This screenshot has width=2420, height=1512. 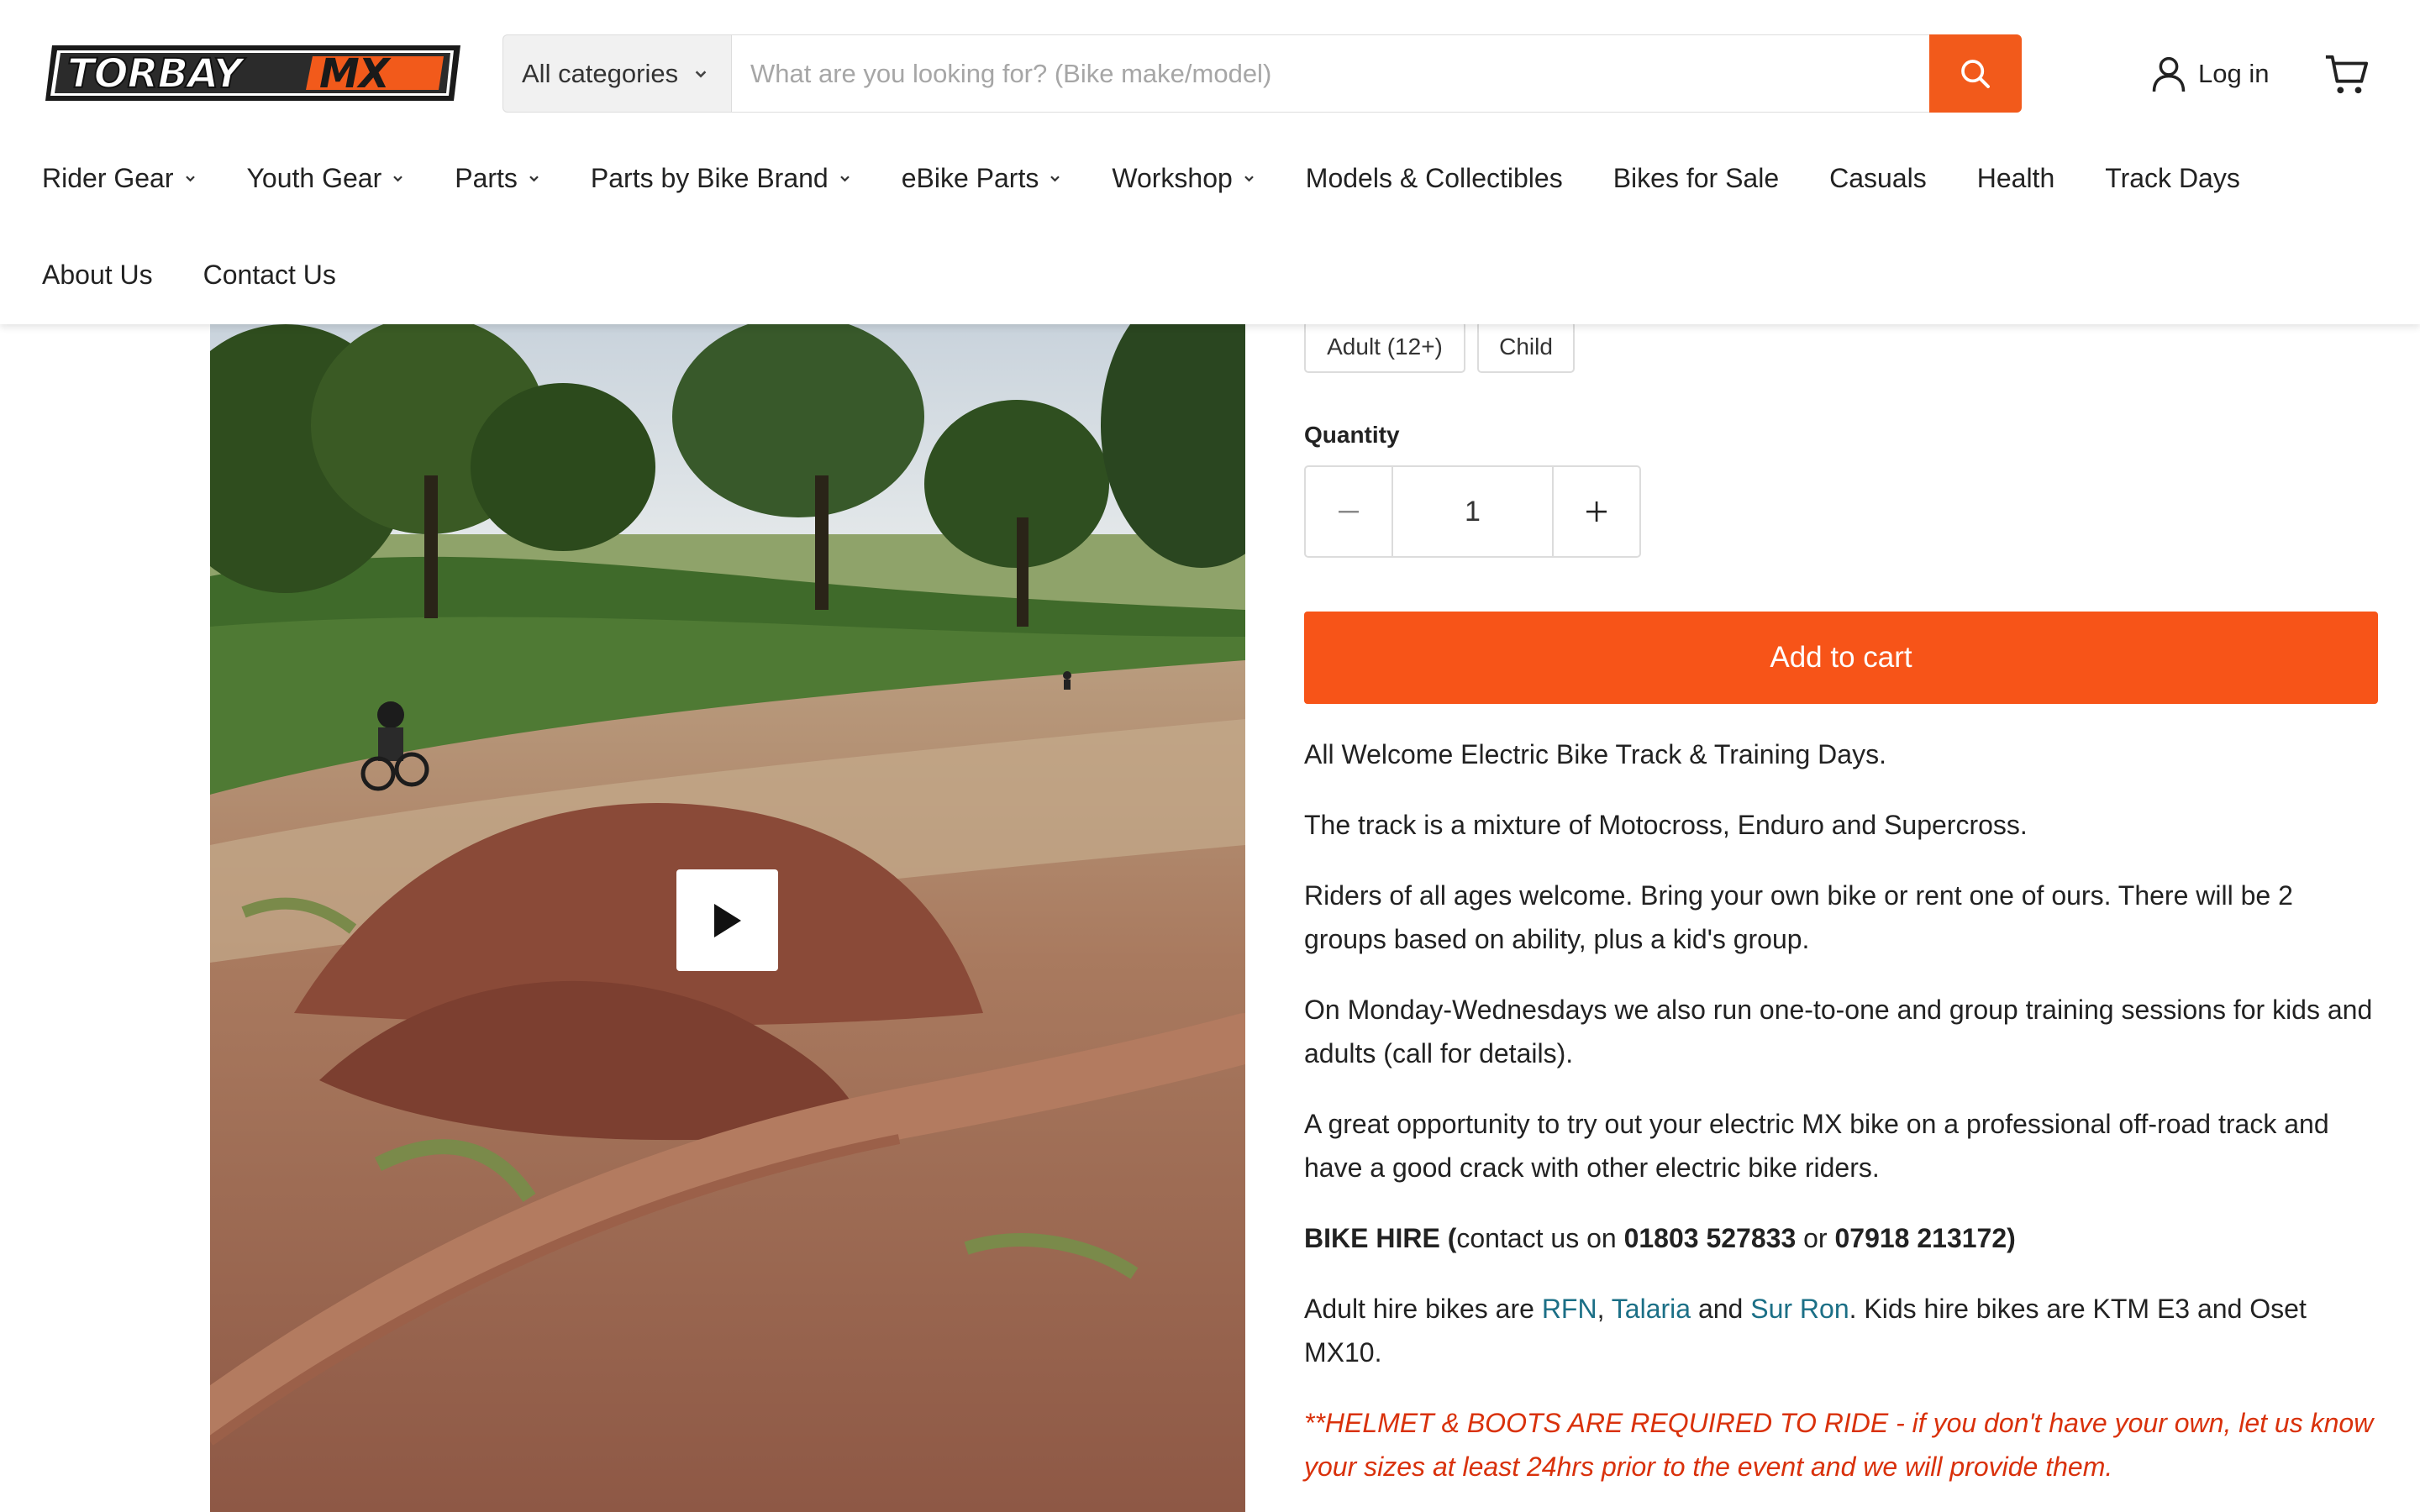 I want to click on cart-icon, so click(x=2347, y=74).